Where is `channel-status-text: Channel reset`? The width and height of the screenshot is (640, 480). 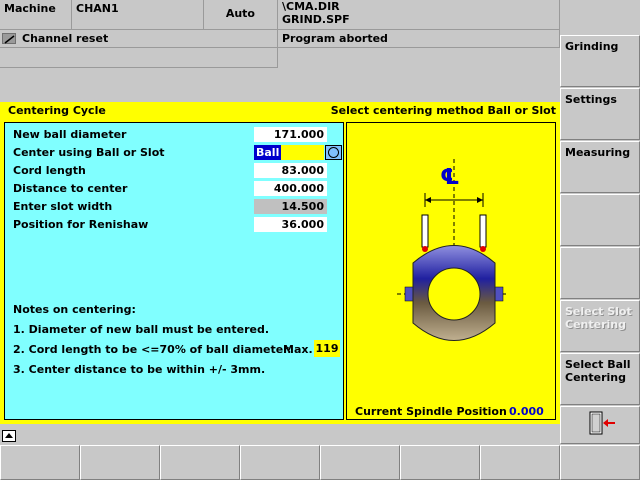 channel-status-text: Channel reset is located at coordinates (65, 38).